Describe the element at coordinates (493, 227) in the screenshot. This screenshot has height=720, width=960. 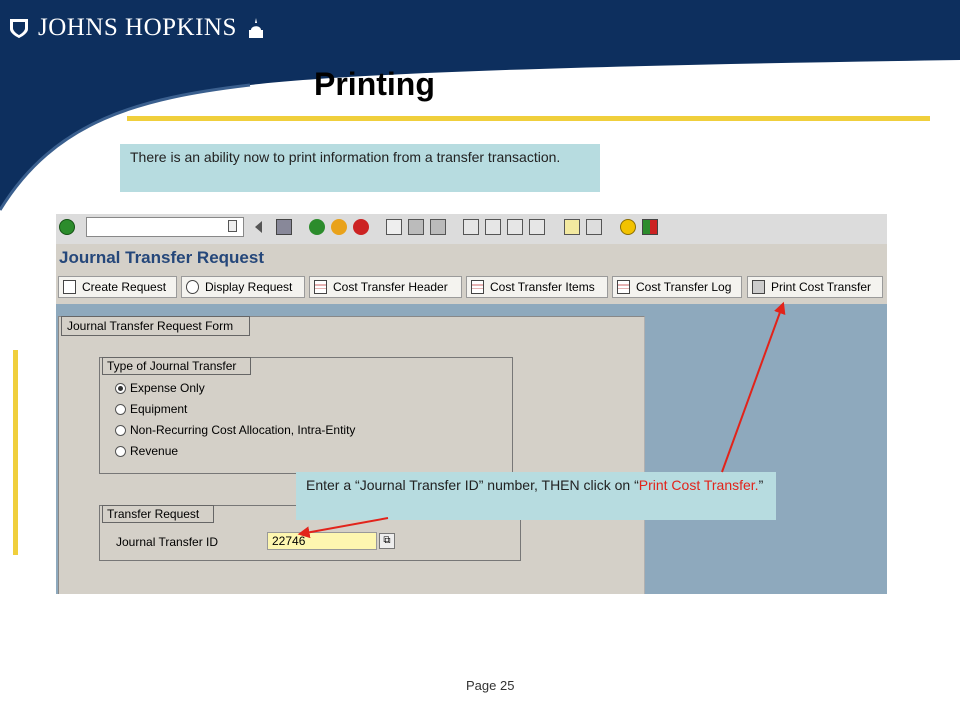
I see `previous-page-icon` at that location.